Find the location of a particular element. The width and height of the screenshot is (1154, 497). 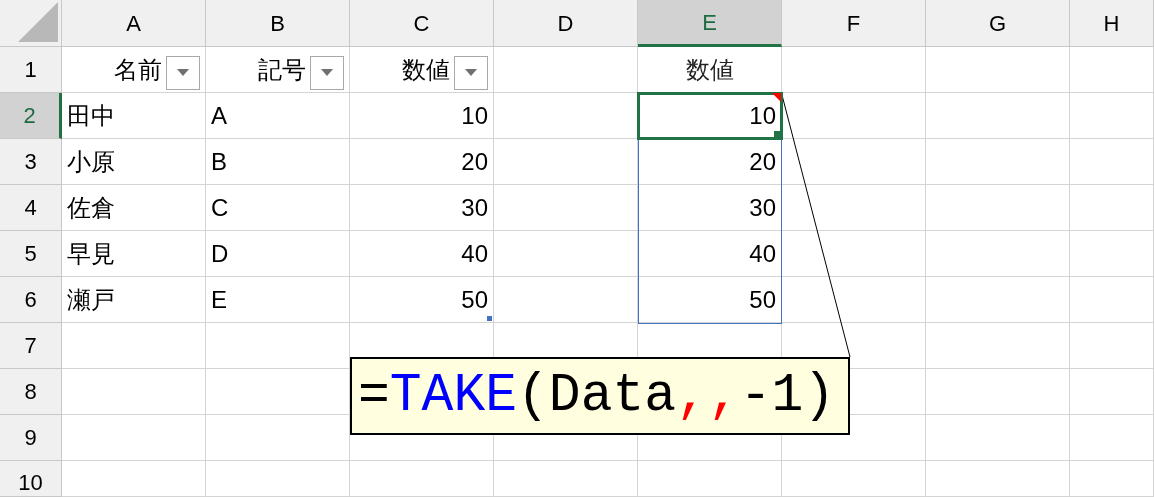

row-header: 7 is located at coordinates (31, 346).